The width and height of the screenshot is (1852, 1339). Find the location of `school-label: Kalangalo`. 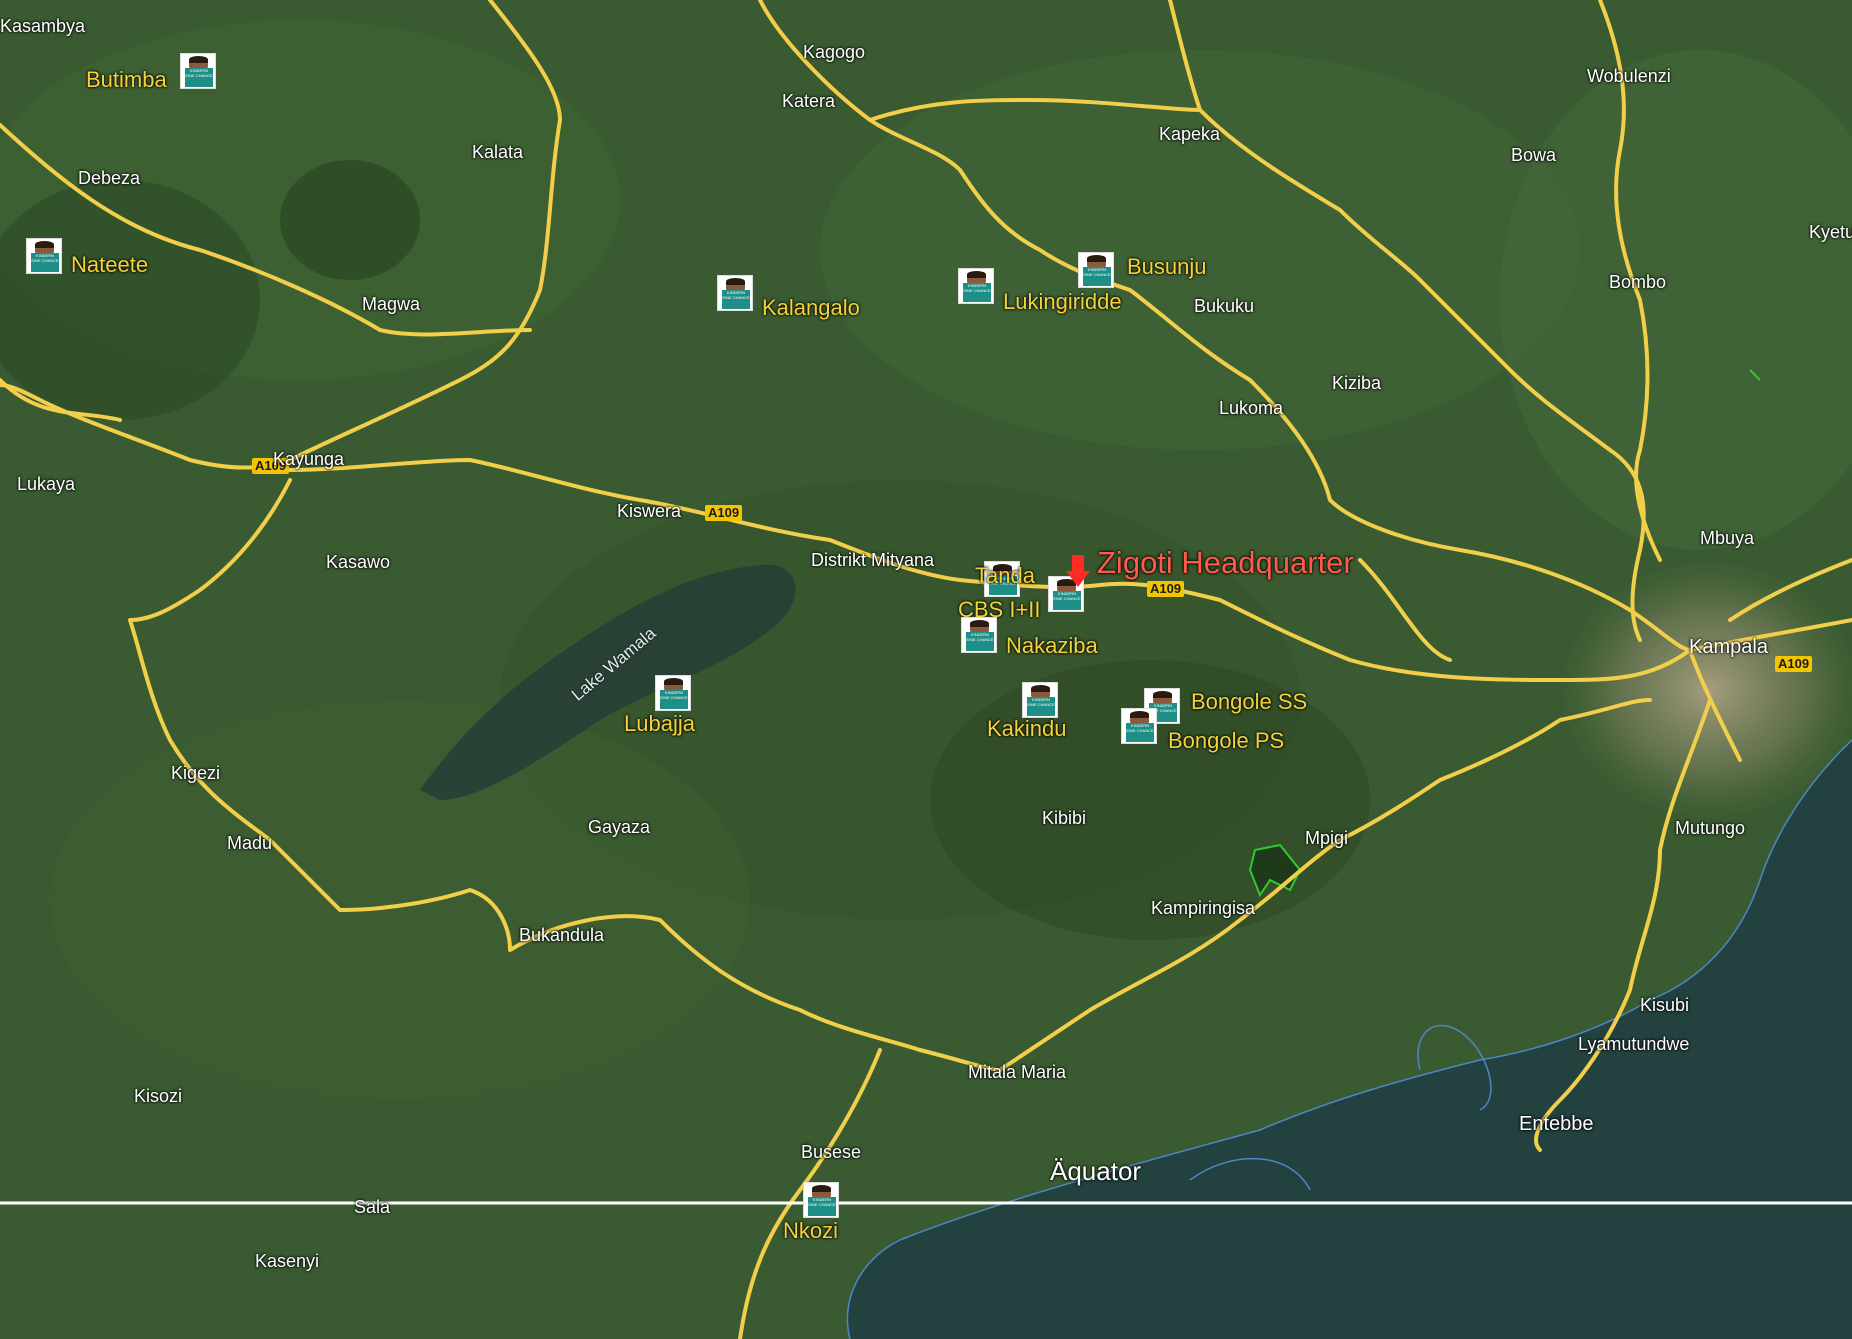

school-label: Kalangalo is located at coordinates (811, 308).